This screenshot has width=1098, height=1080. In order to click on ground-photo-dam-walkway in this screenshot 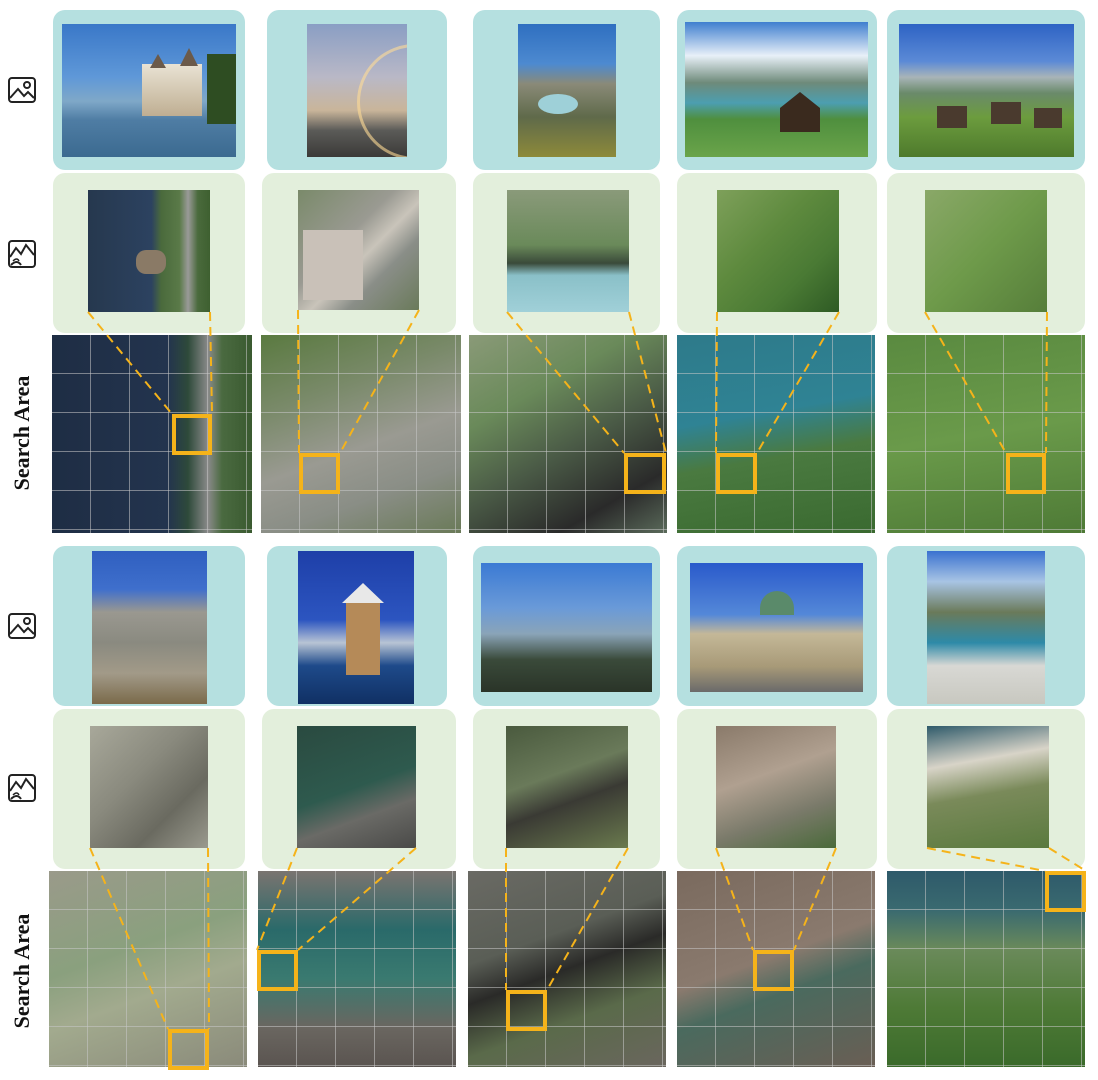, I will do `click(986, 627)`.